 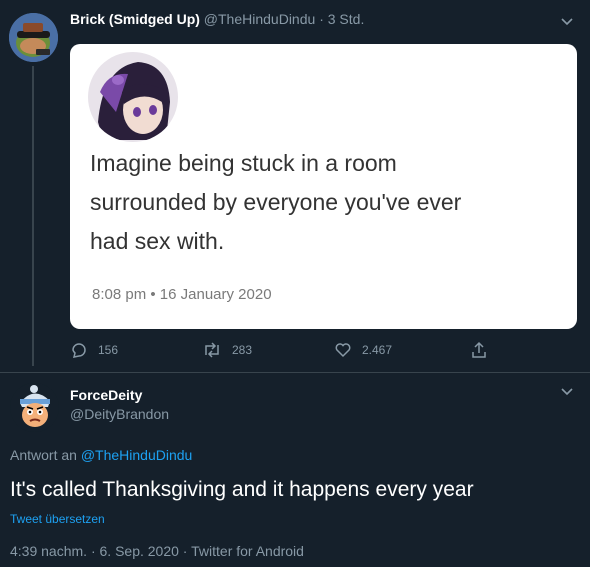 What do you see at coordinates (79, 350) in the screenshot?
I see `reply-icon` at bounding box center [79, 350].